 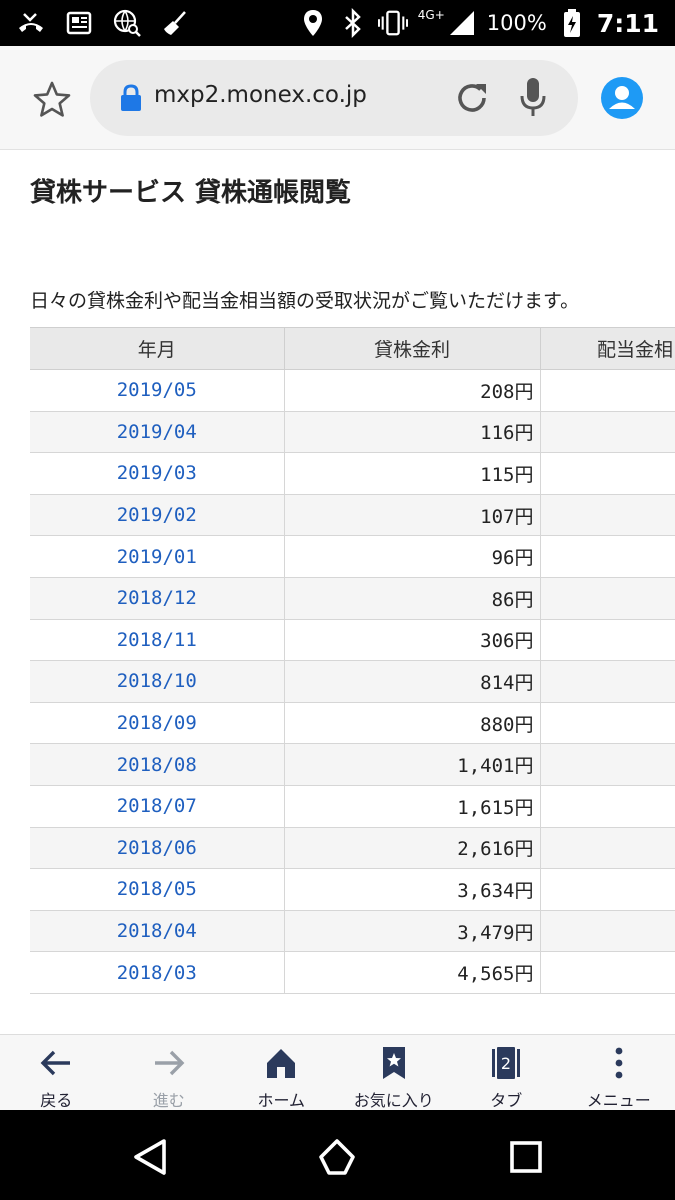 I want to click on menu-button: メニュー, so click(x=619, y=1073).